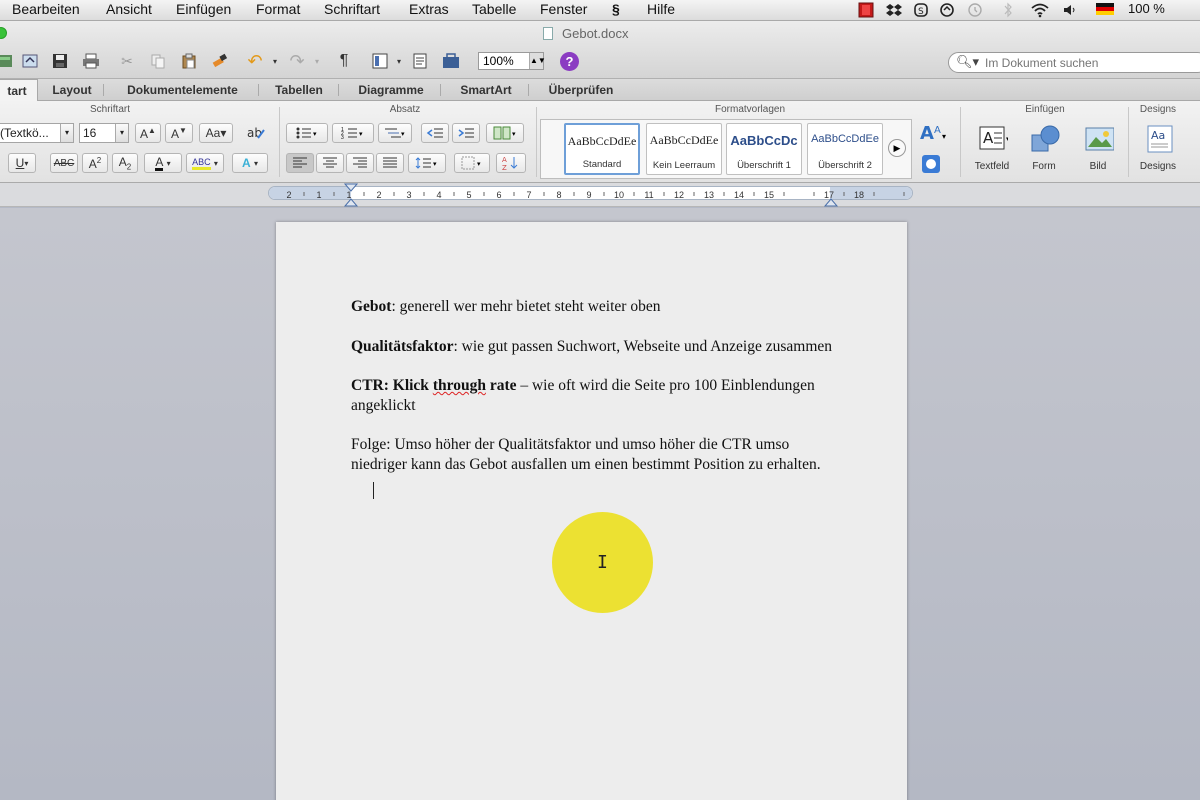 The height and width of the screenshot is (800, 1200). I want to click on justify-button, so click(390, 163).